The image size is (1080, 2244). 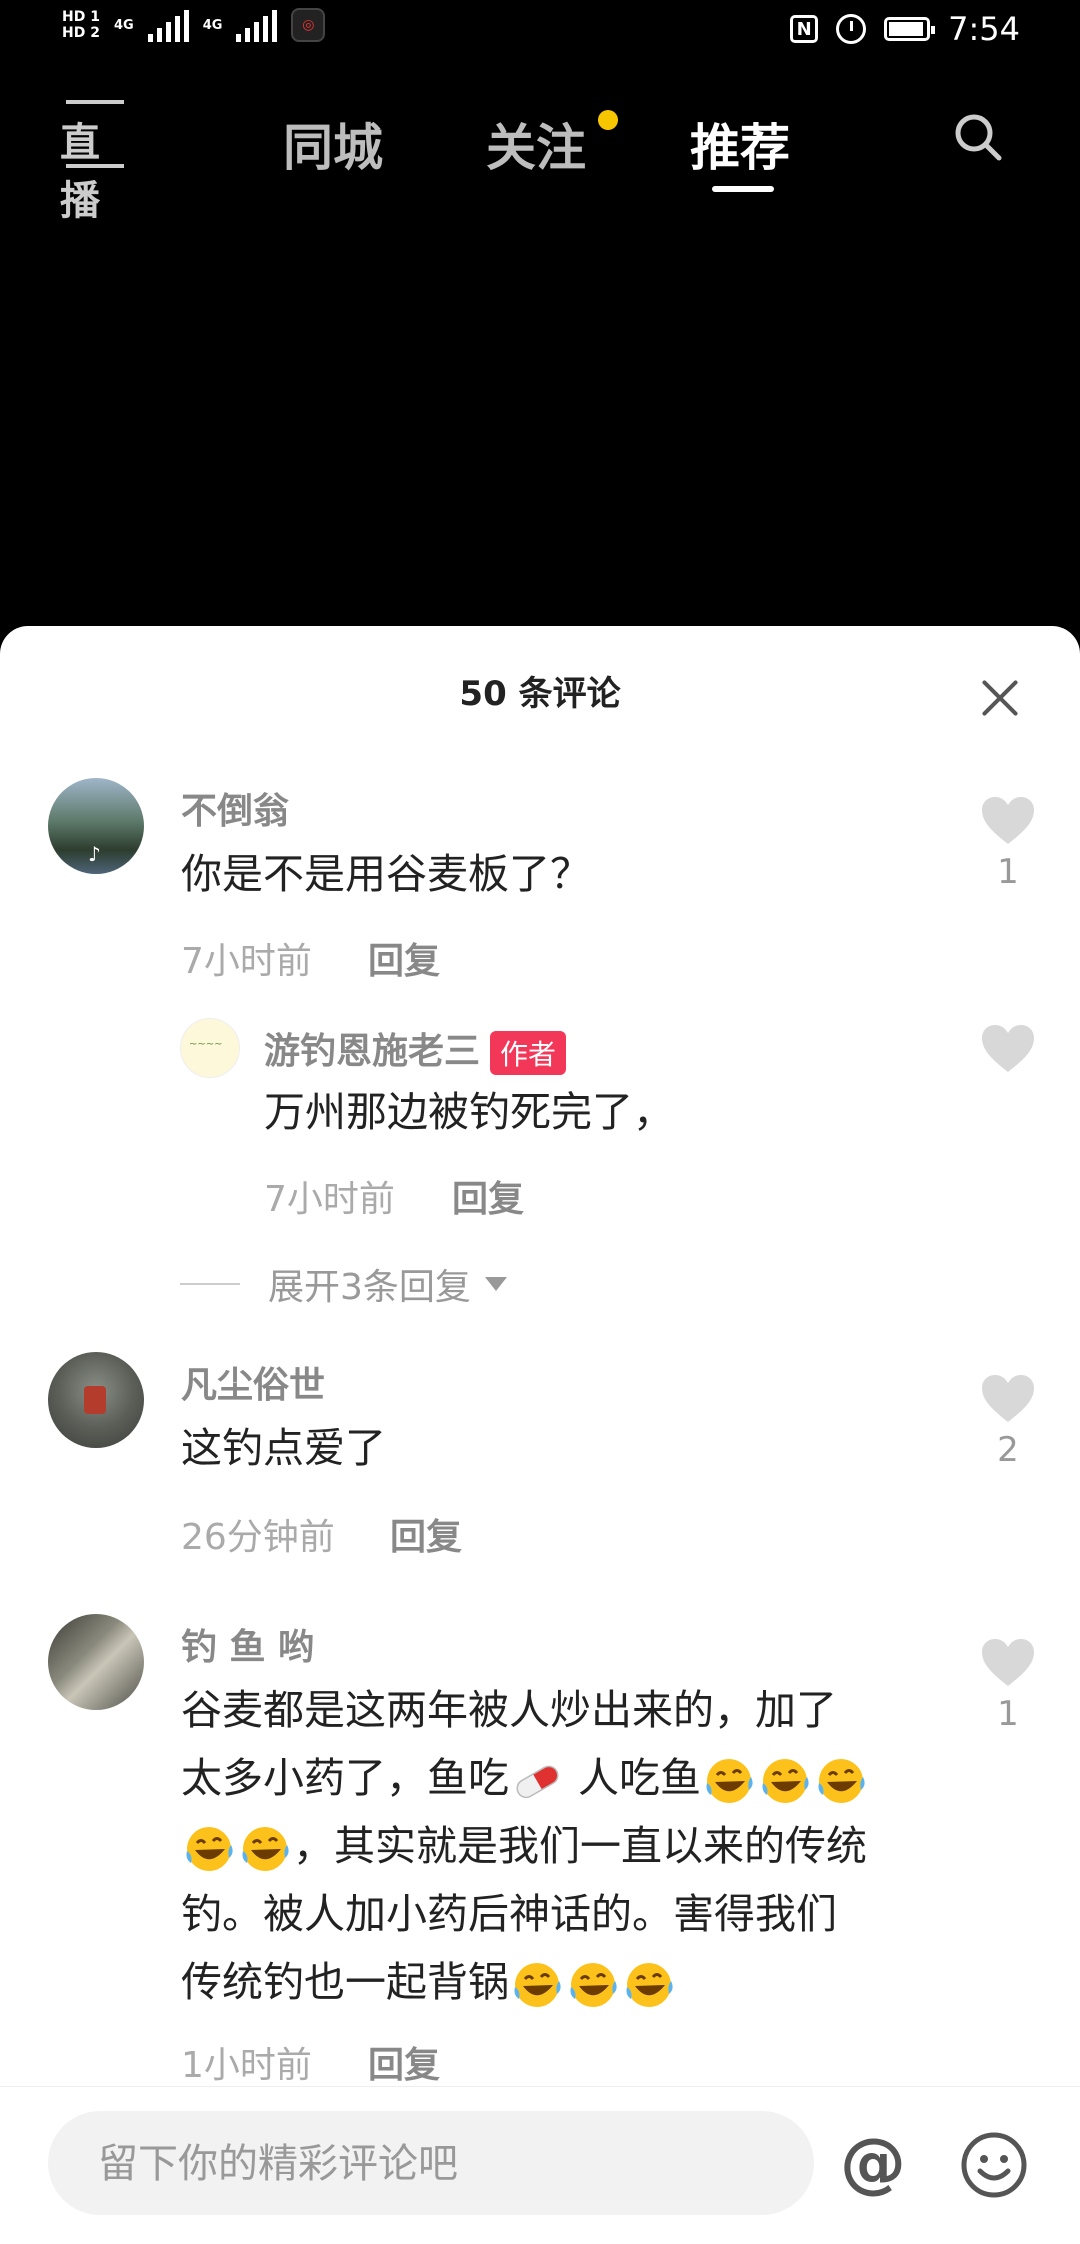 I want to click on expand-replies-label: 展开3条回复, so click(x=369, y=1287).